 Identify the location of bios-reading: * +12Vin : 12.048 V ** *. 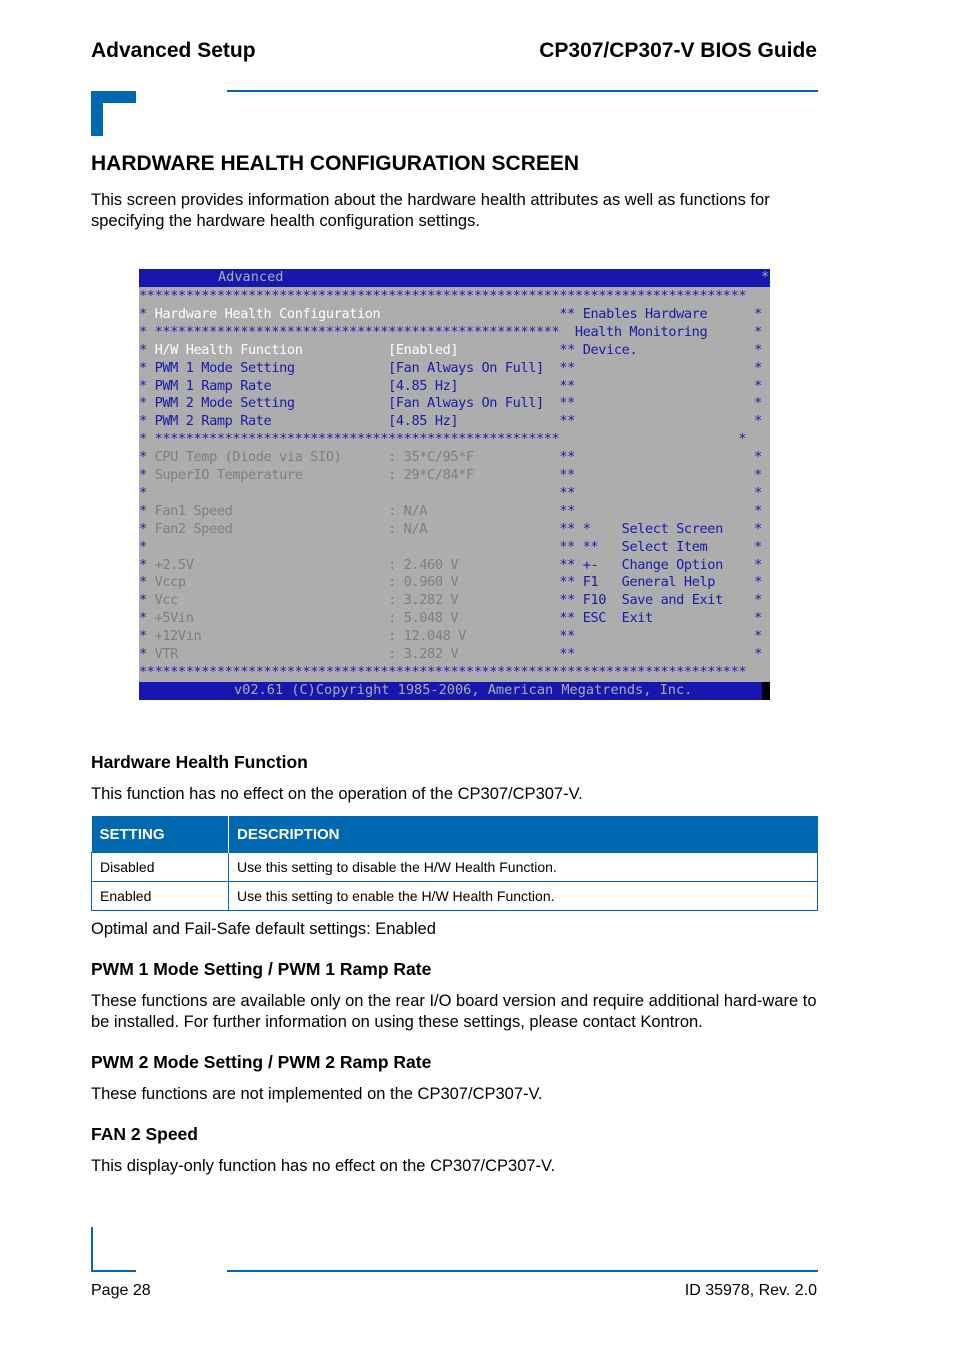
(450, 636).